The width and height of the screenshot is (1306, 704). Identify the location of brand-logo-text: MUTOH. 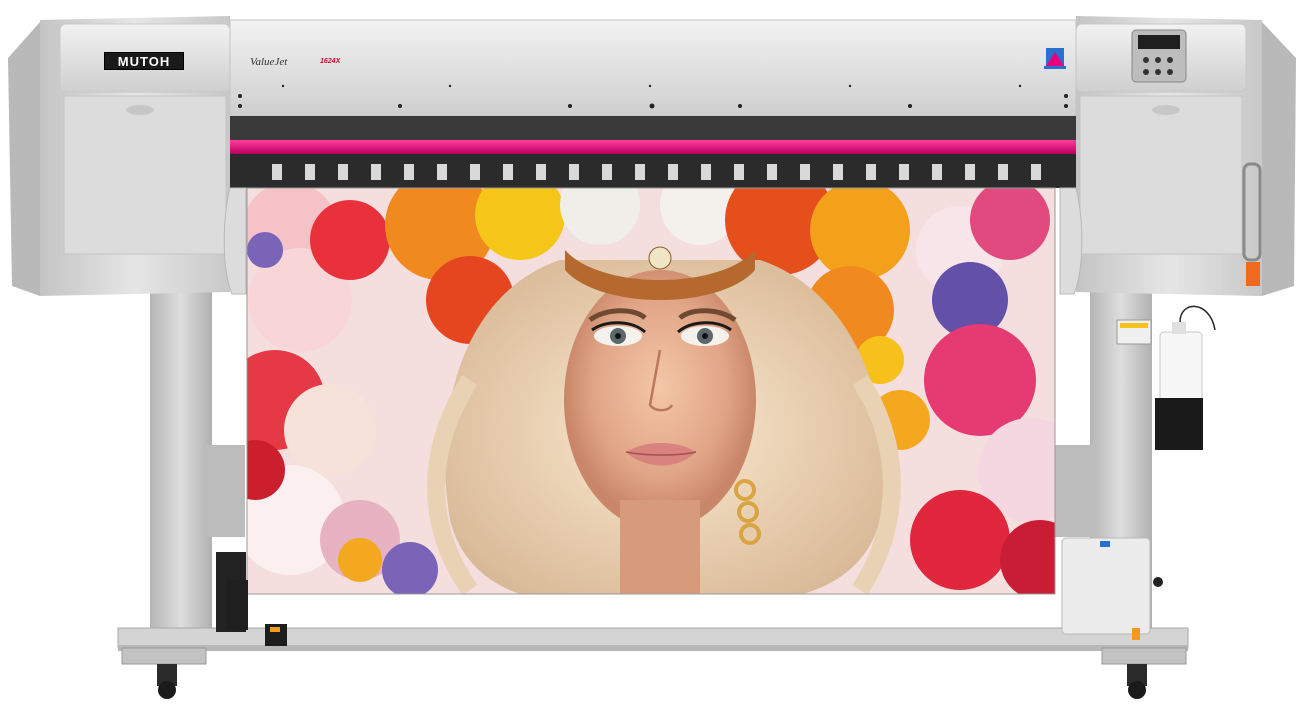
(144, 61).